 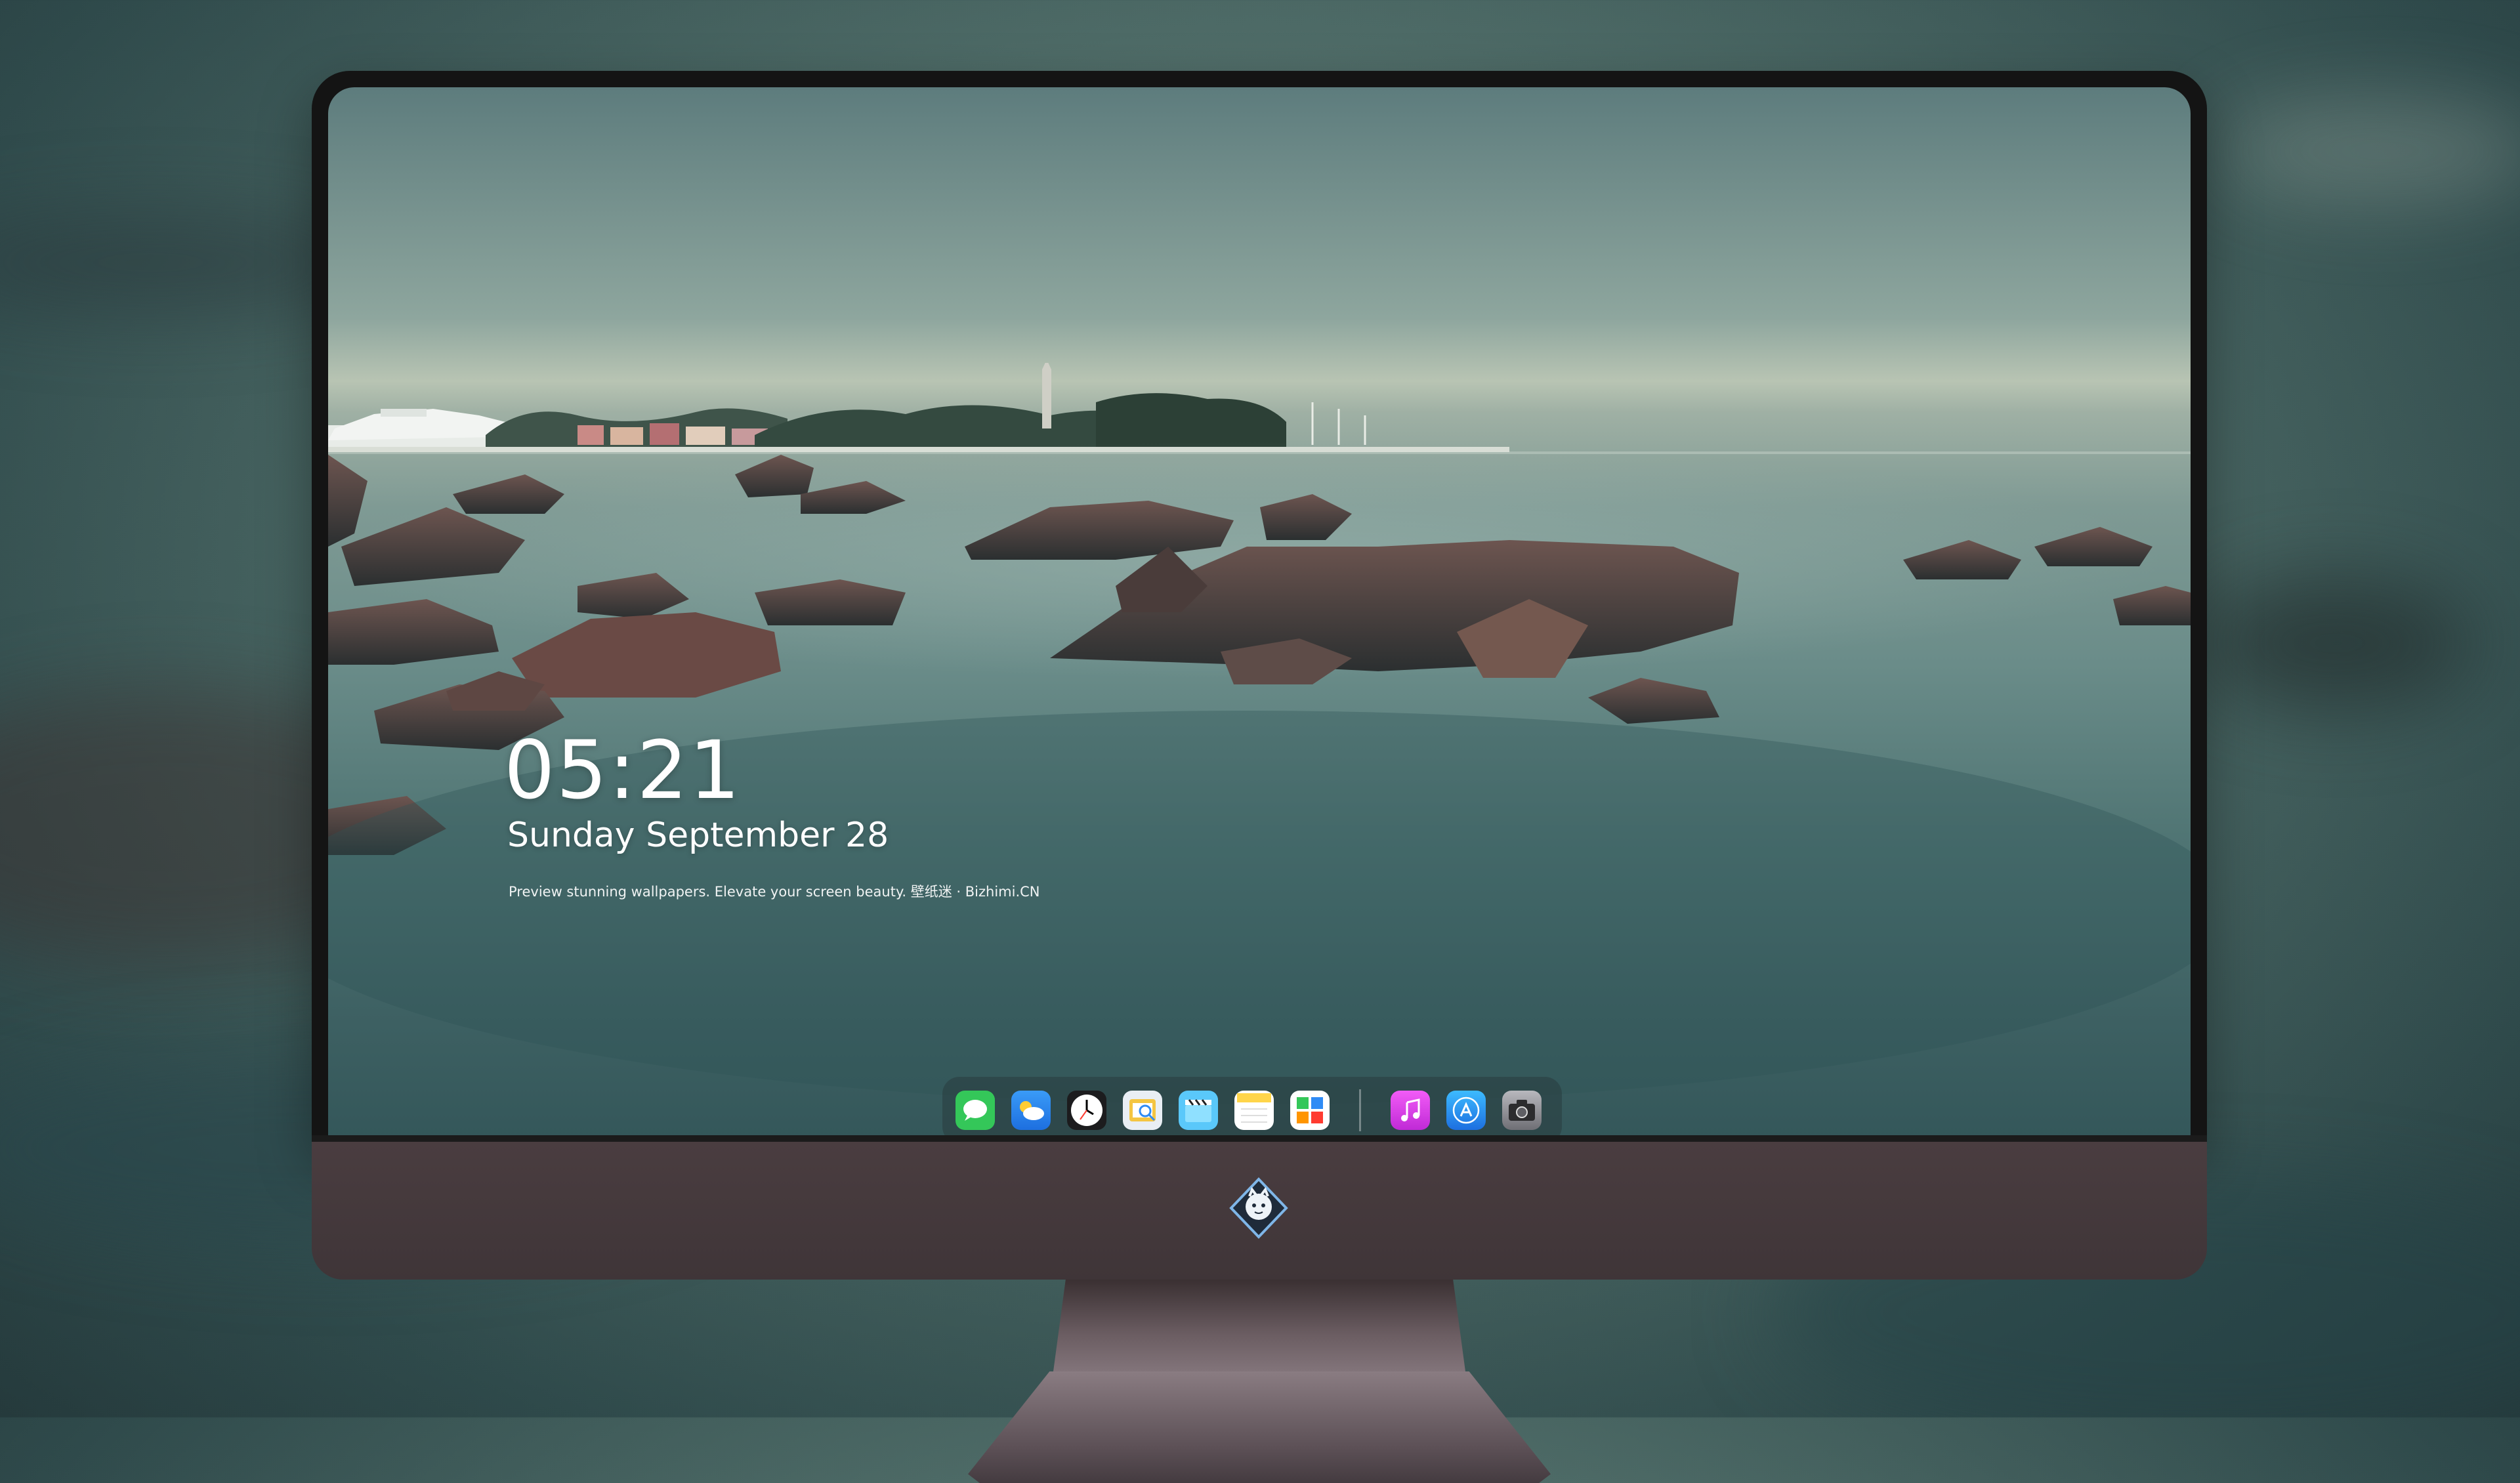 What do you see at coordinates (1031, 1110) in the screenshot?
I see `weather-icon` at bounding box center [1031, 1110].